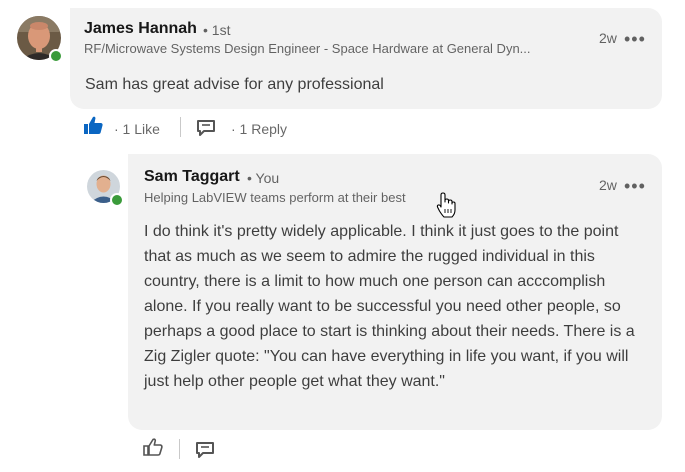 This screenshot has width=685, height=472. What do you see at coordinates (137, 129) in the screenshot?
I see `comment-like-count: · 1 Like` at bounding box center [137, 129].